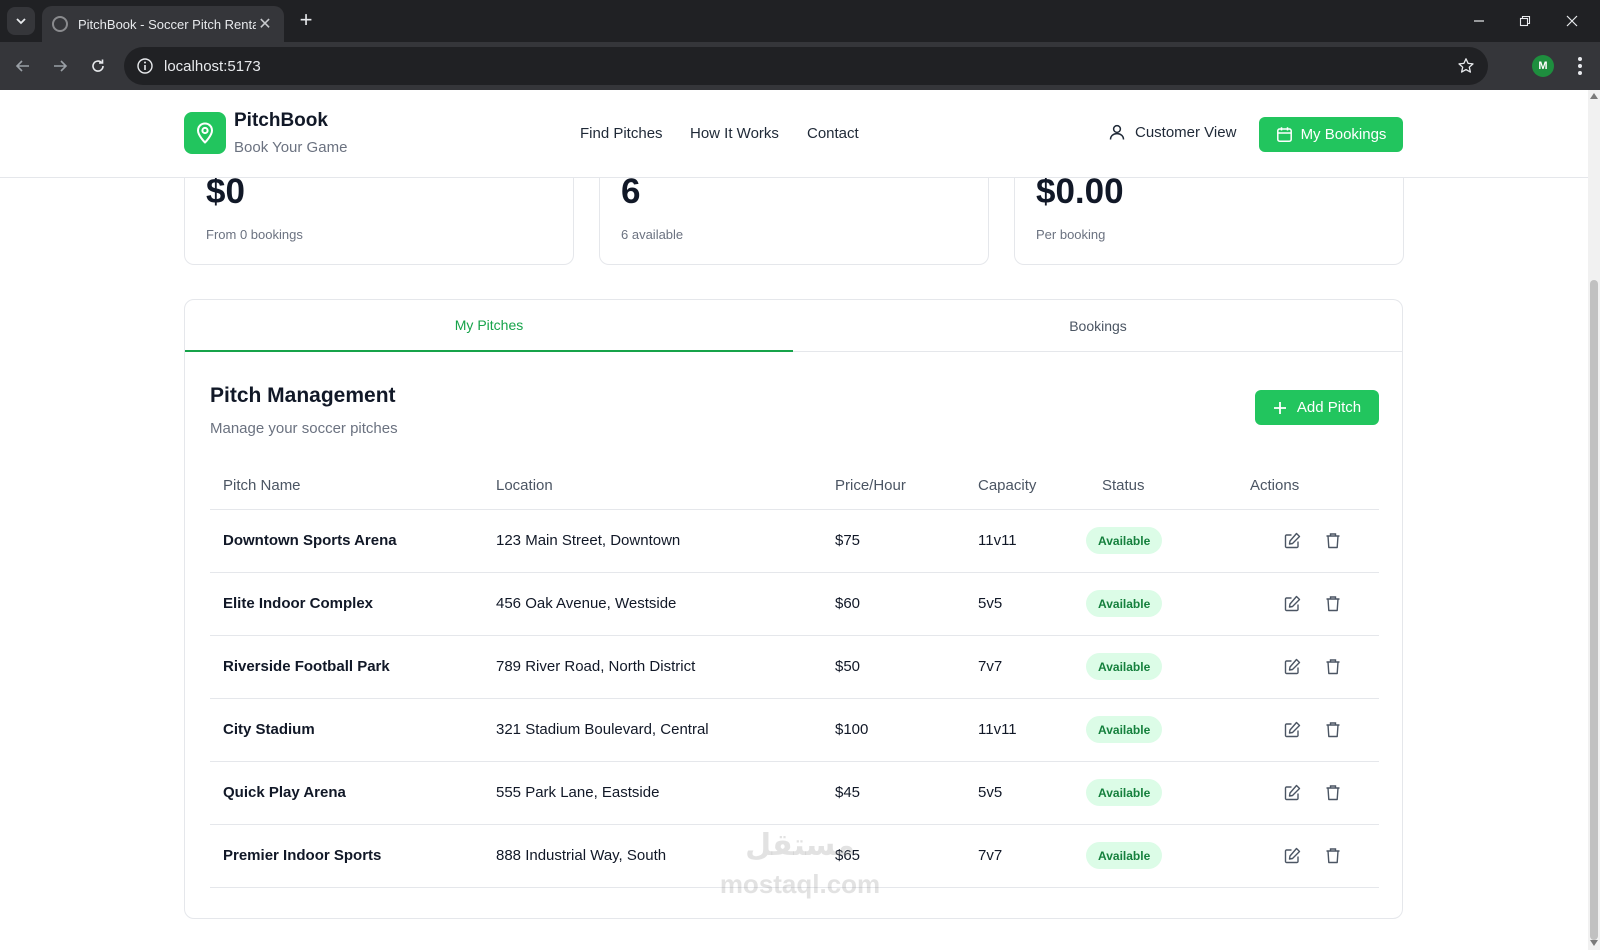 The height and width of the screenshot is (950, 1600). Describe the element at coordinates (60, 24) in the screenshot. I see `globe-icon` at that location.